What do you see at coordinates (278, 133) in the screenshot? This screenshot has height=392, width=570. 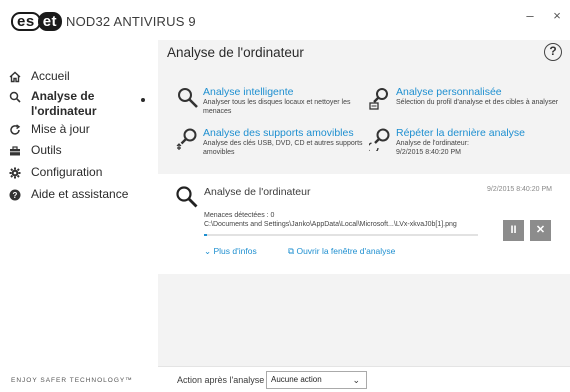 I see `option-title: Analyse des supports amovibles` at bounding box center [278, 133].